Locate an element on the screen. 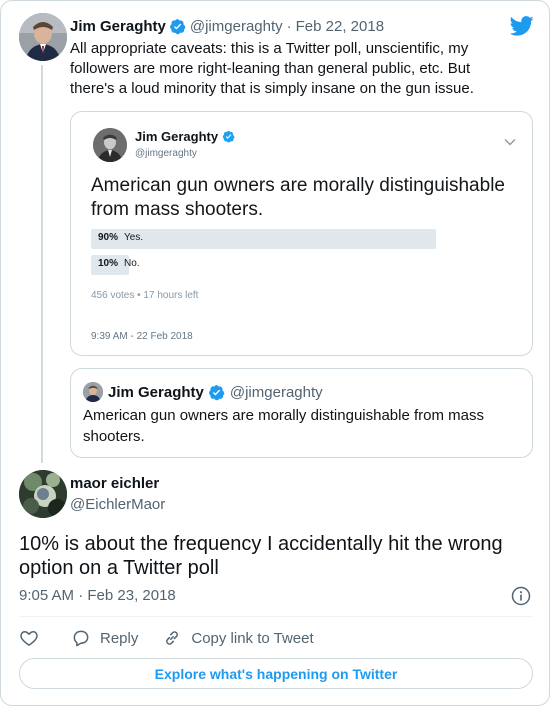 The width and height of the screenshot is (550, 706). poll-author-handle: @jimgeraghty is located at coordinates (166, 153).